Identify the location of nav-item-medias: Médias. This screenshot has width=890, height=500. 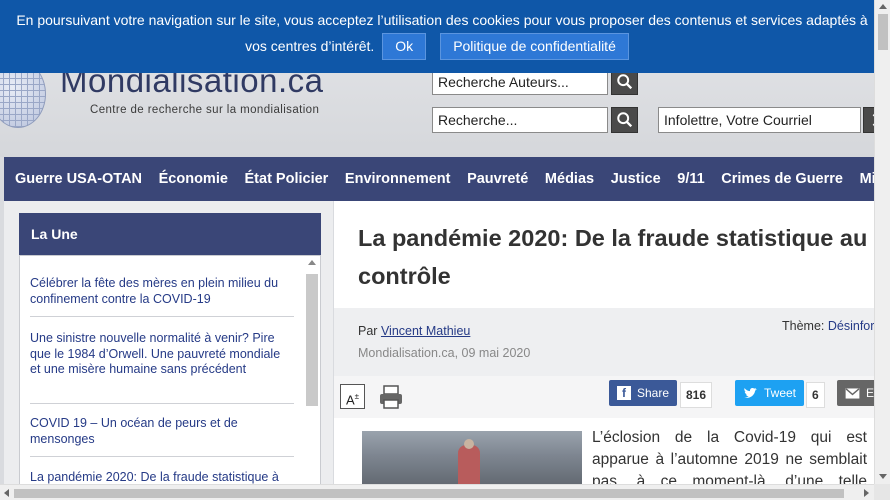
(570, 179).